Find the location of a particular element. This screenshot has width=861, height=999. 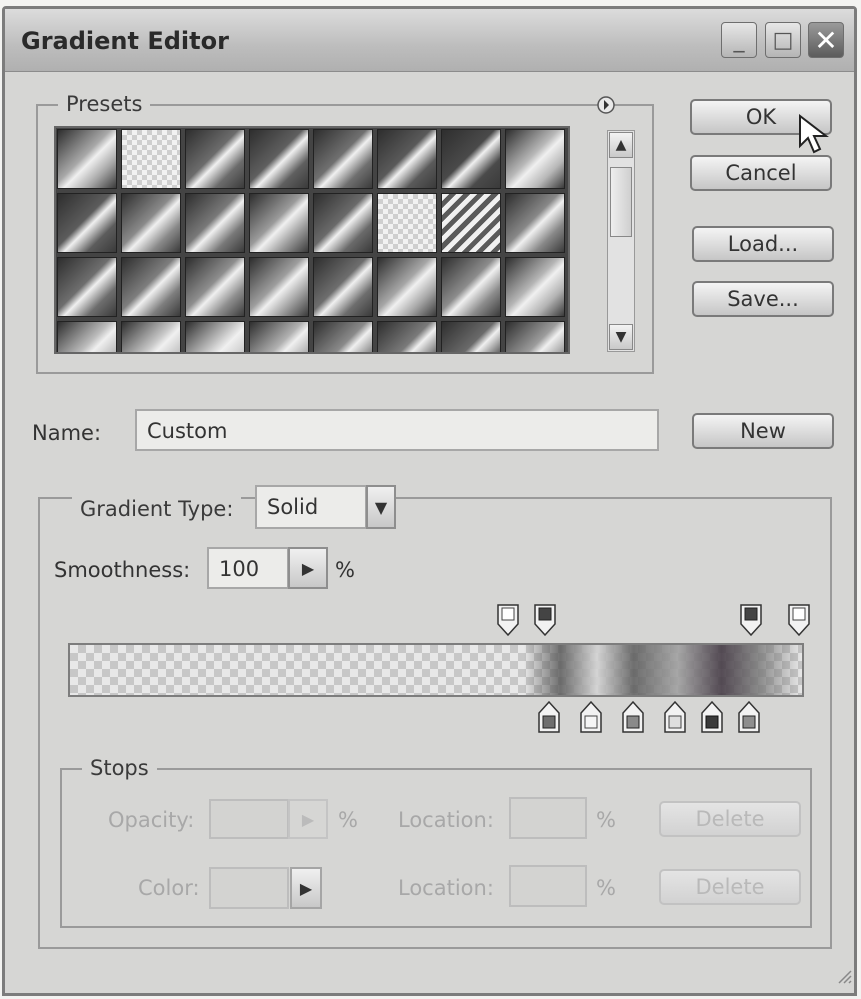

close-button: ✕ is located at coordinates (826, 40).